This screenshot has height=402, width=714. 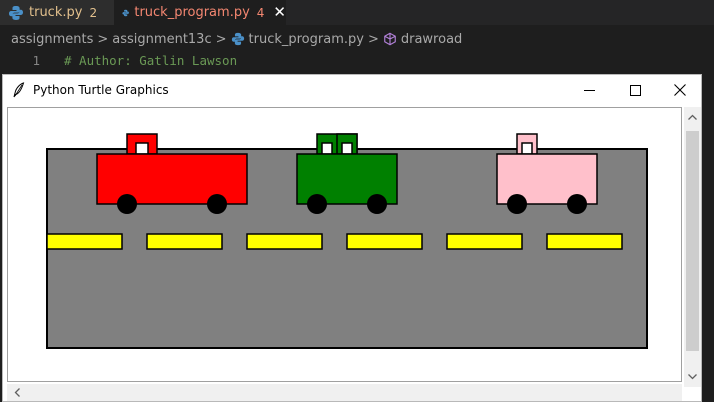 I want to click on feather-icon, so click(x=19, y=90).